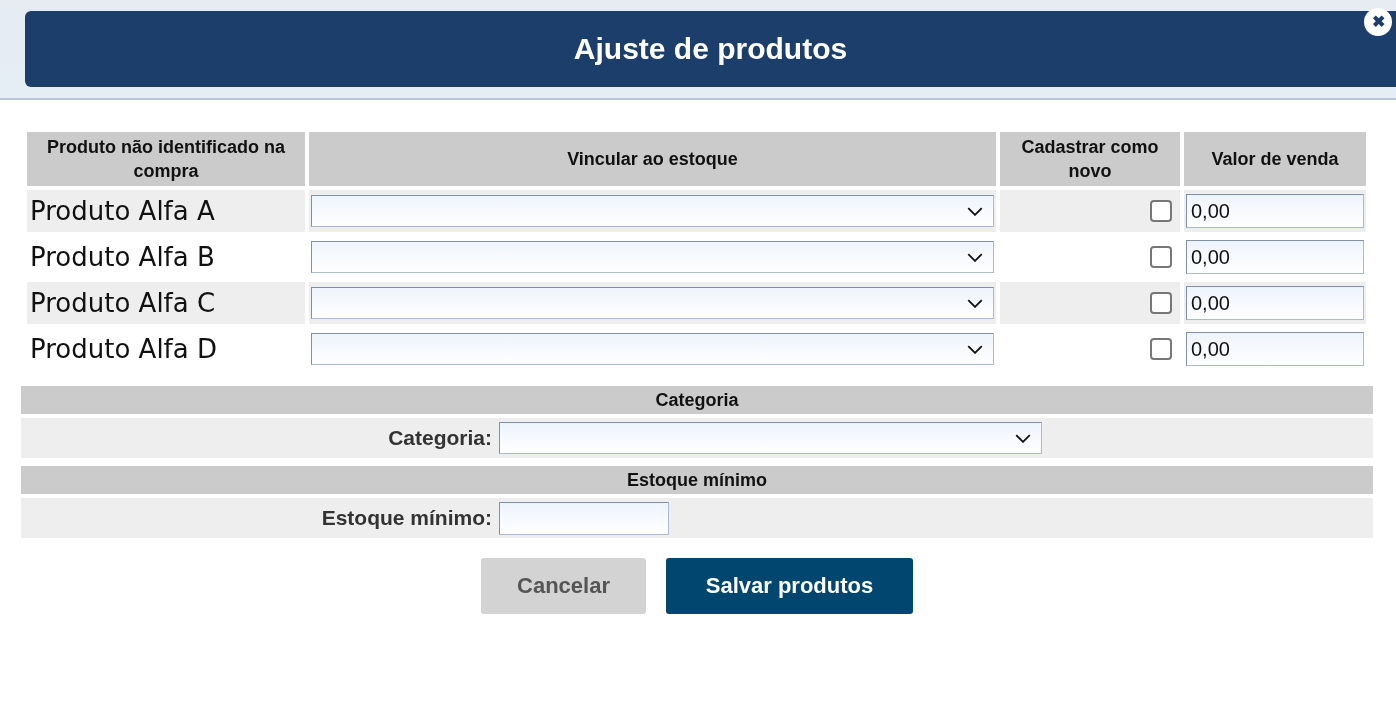 The width and height of the screenshot is (1396, 727). What do you see at coordinates (166, 211) in the screenshot?
I see `product-name-cell: Produto Alfa A` at bounding box center [166, 211].